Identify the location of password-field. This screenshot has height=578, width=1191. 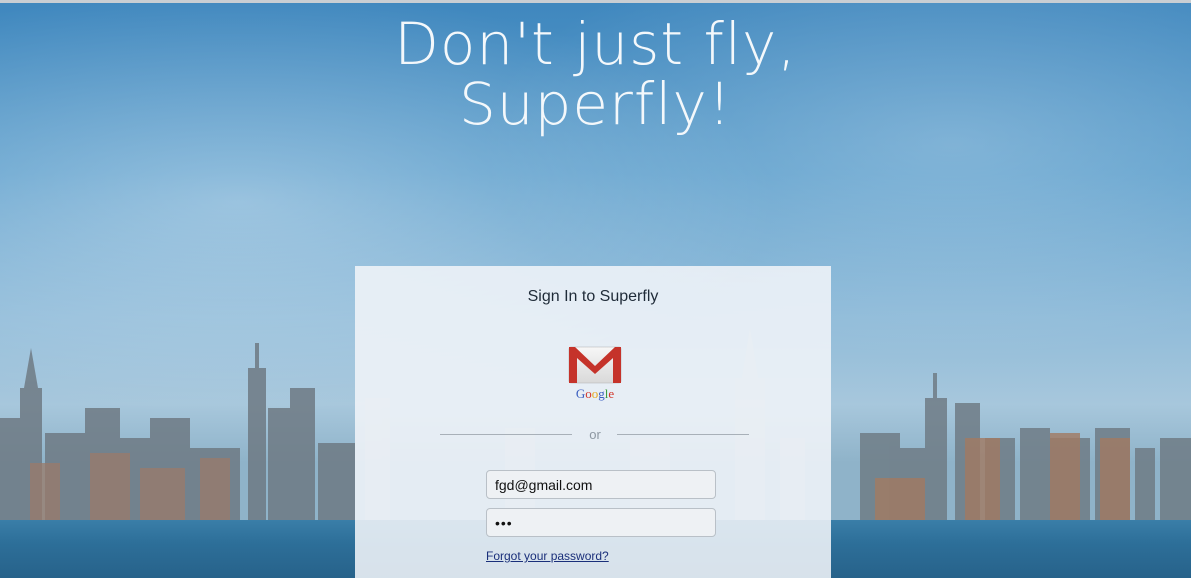
(601, 522).